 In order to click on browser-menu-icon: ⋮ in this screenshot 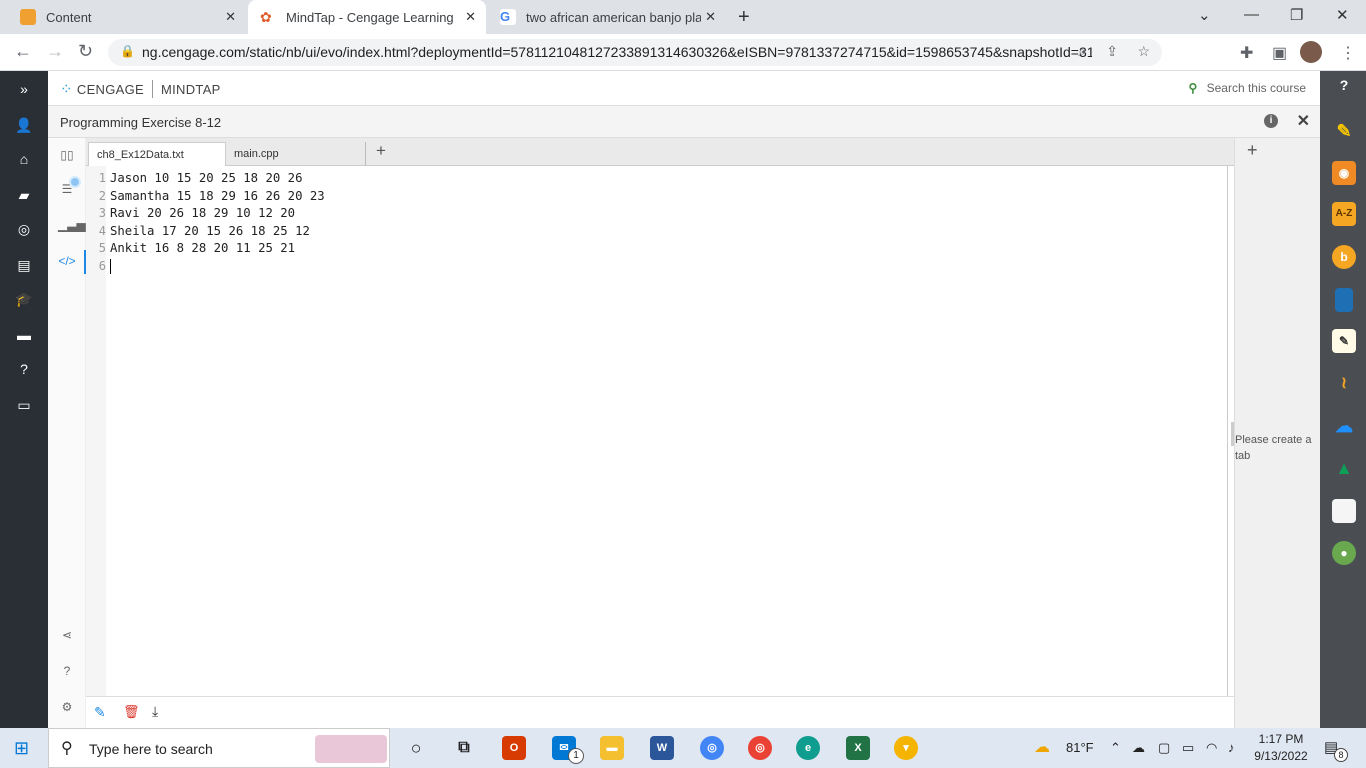, I will do `click(1348, 53)`.